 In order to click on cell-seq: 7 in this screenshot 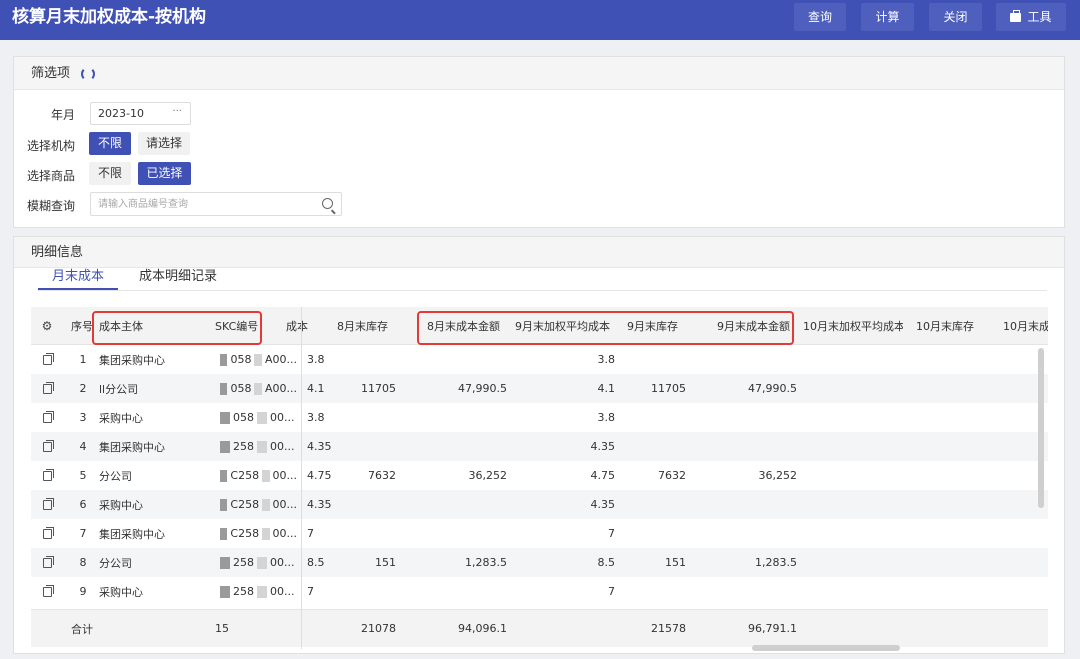, I will do `click(83, 533)`.